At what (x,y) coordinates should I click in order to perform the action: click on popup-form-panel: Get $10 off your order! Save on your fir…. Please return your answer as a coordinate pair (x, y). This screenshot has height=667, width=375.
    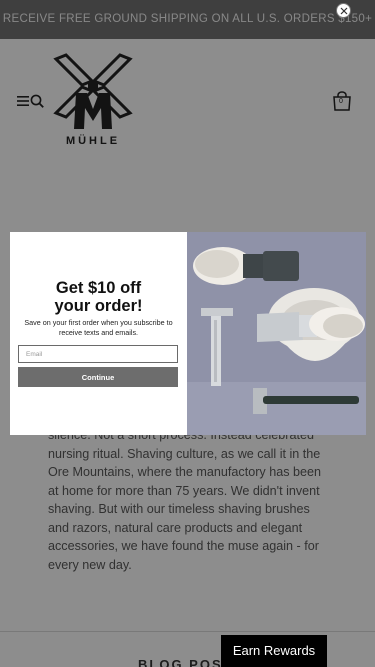
    Looking at the image, I should click on (98, 333).